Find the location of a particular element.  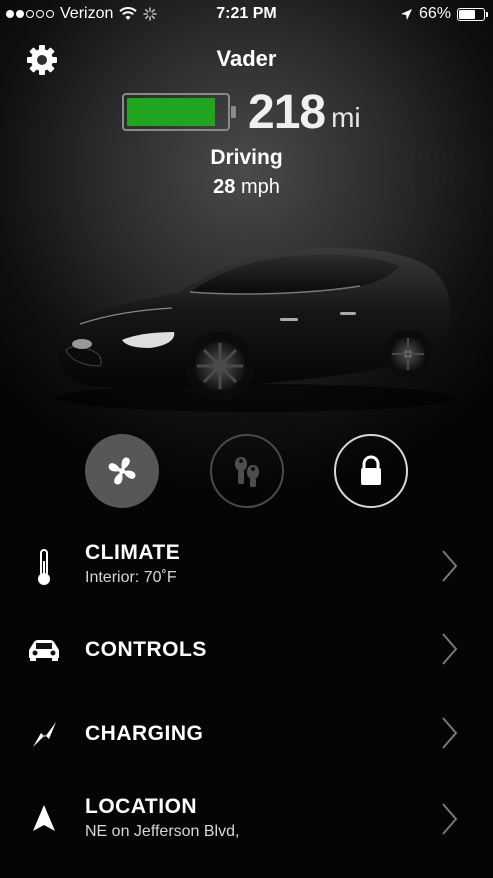

vehicle-battery-icon is located at coordinates (179, 112).